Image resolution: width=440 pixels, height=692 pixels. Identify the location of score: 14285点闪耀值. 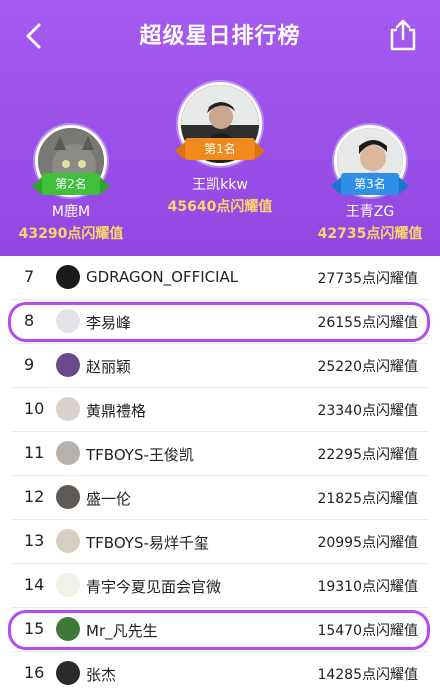
(367, 675).